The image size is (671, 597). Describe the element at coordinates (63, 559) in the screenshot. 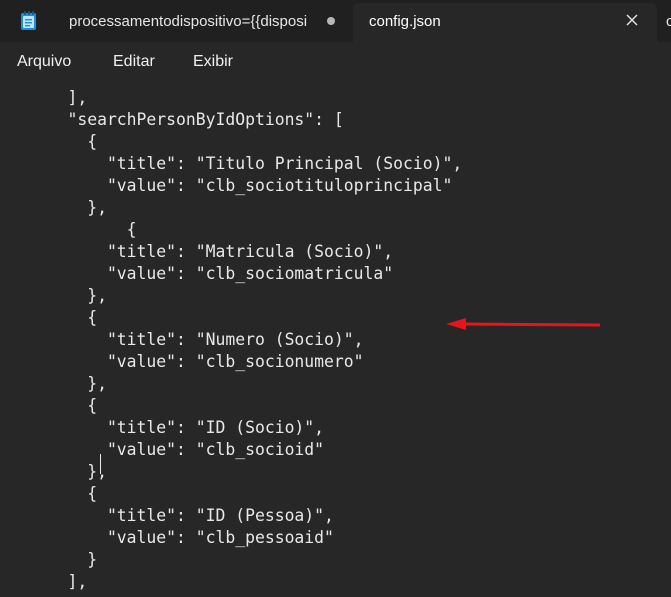

I see `code-line: }` at that location.